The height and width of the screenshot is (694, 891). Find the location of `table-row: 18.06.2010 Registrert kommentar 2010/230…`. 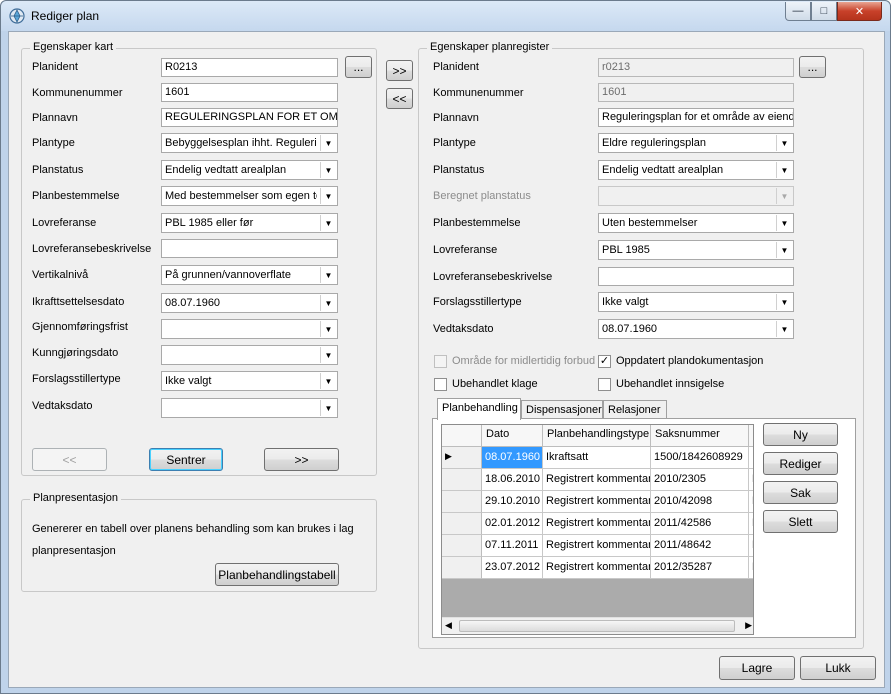

table-row: 18.06.2010 Registrert kommentar 2010/230… is located at coordinates (597, 480).